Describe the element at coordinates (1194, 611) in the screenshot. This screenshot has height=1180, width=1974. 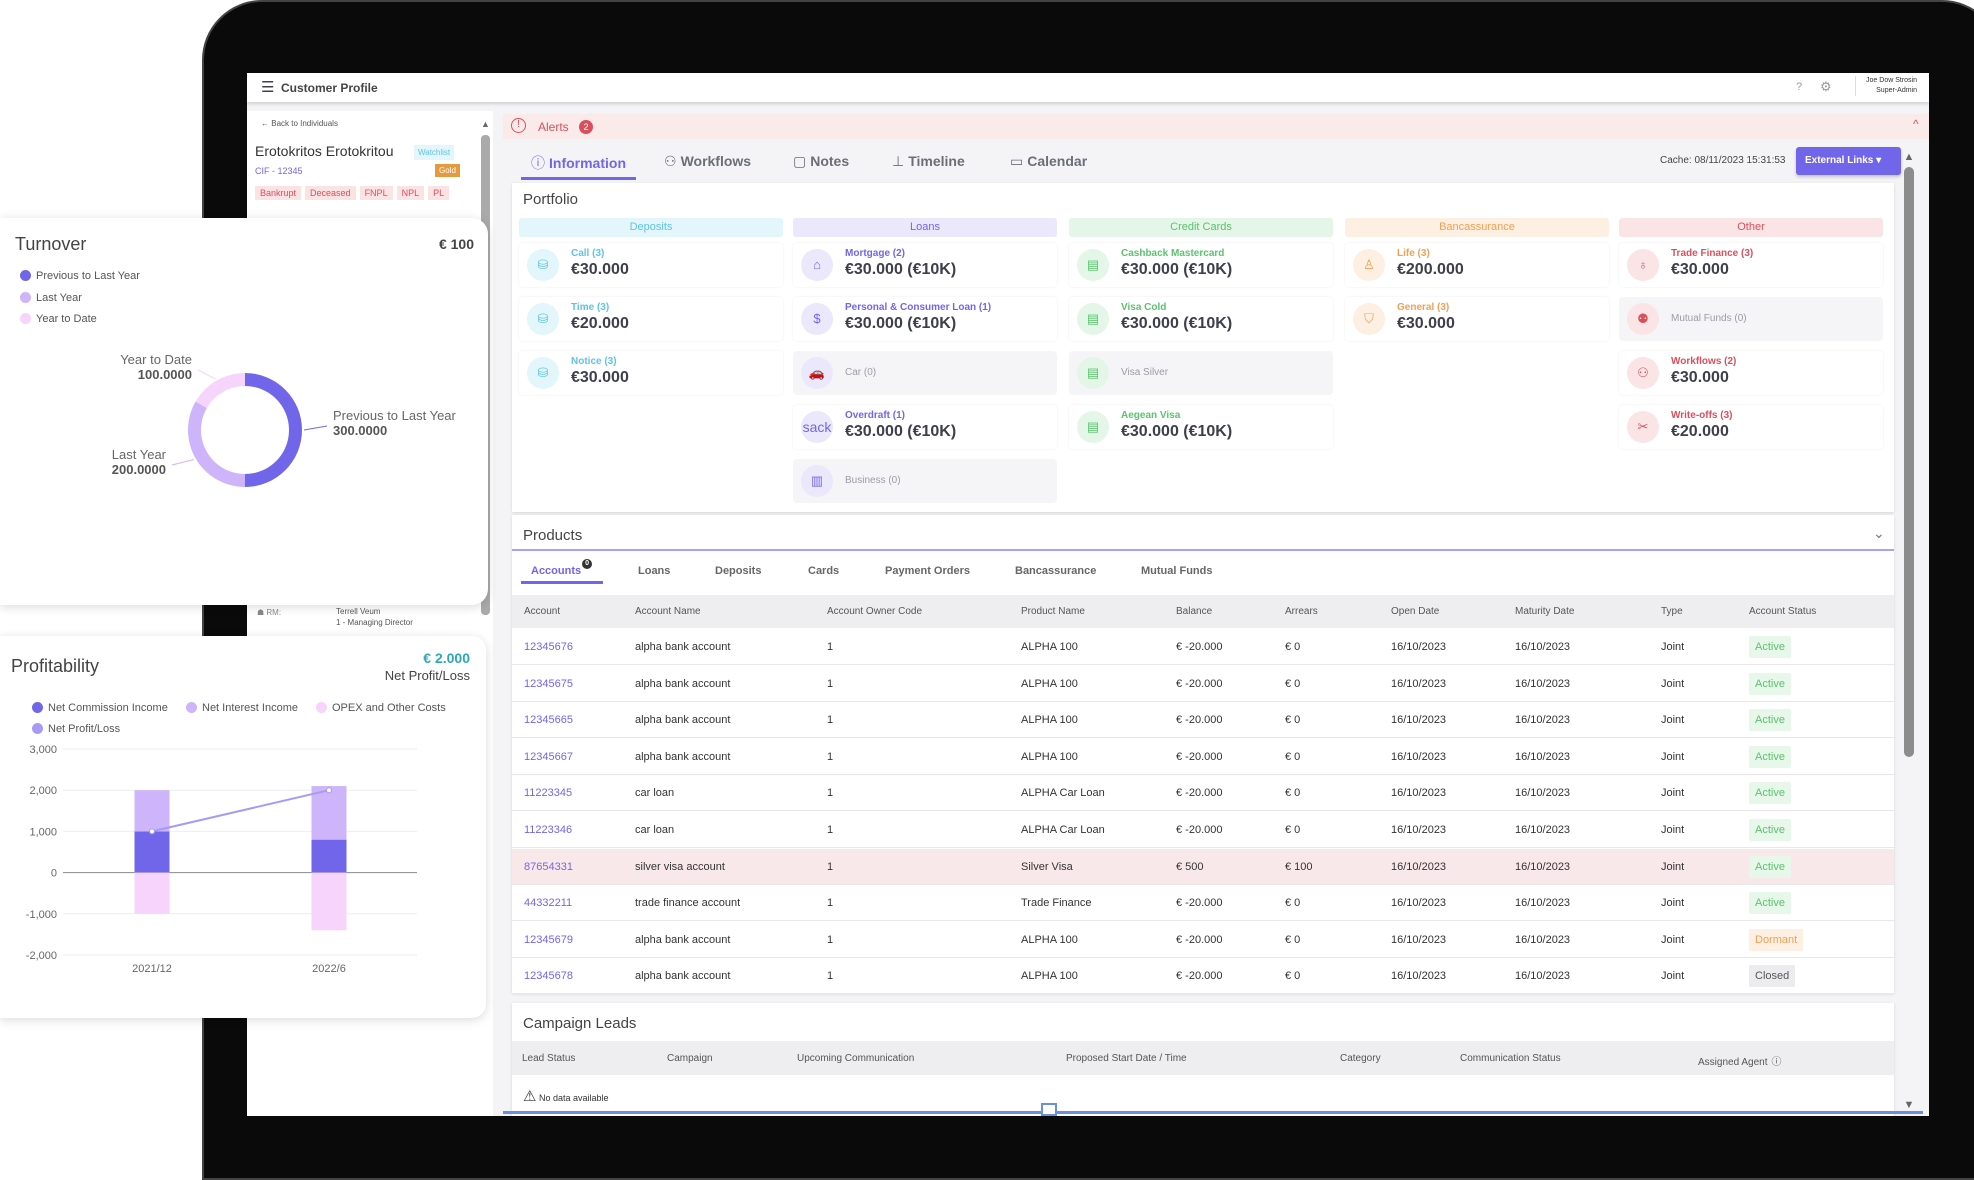
I see `column-header-balance: Balance` at that location.